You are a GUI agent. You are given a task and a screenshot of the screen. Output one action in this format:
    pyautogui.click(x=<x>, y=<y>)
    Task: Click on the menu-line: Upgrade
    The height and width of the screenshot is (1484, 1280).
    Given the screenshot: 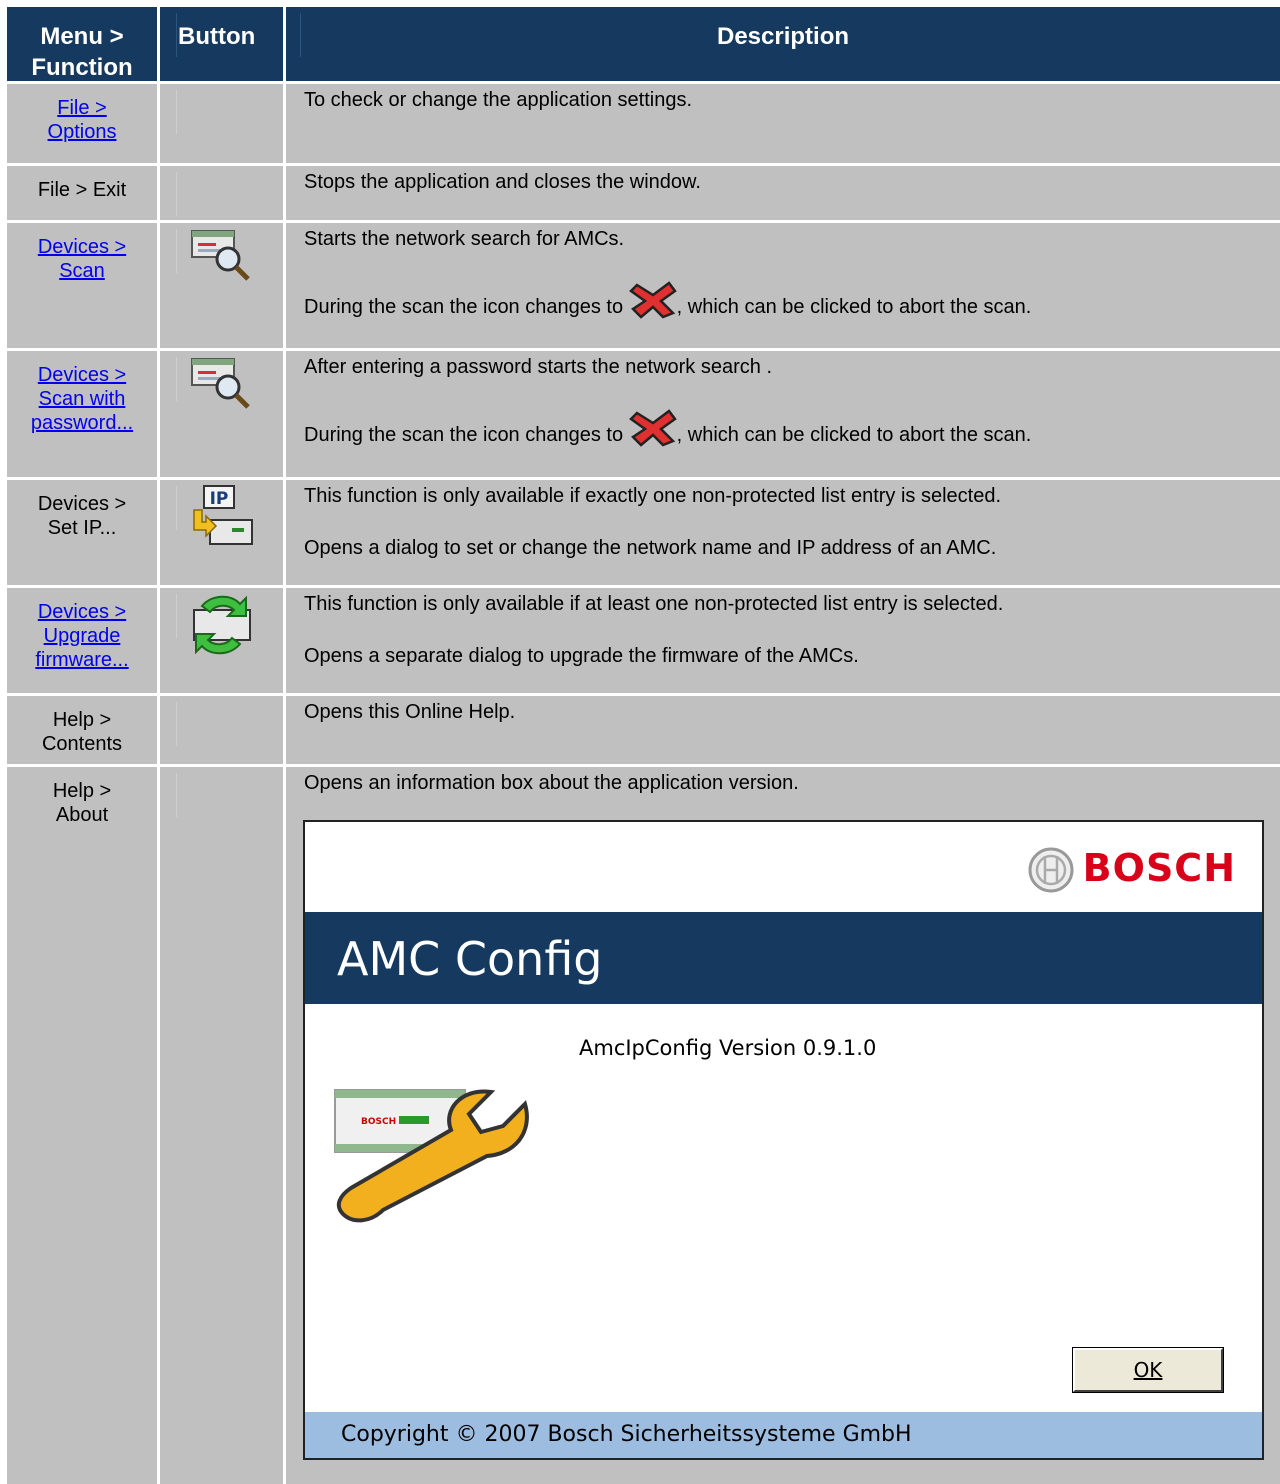 What is the action you would take?
    pyautogui.click(x=82, y=636)
    